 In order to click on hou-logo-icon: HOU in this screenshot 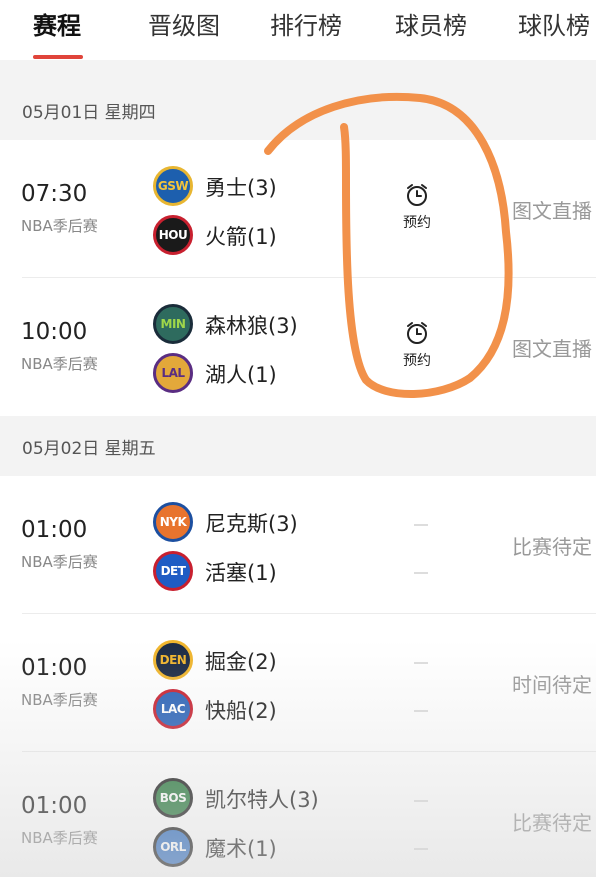, I will do `click(173, 235)`.